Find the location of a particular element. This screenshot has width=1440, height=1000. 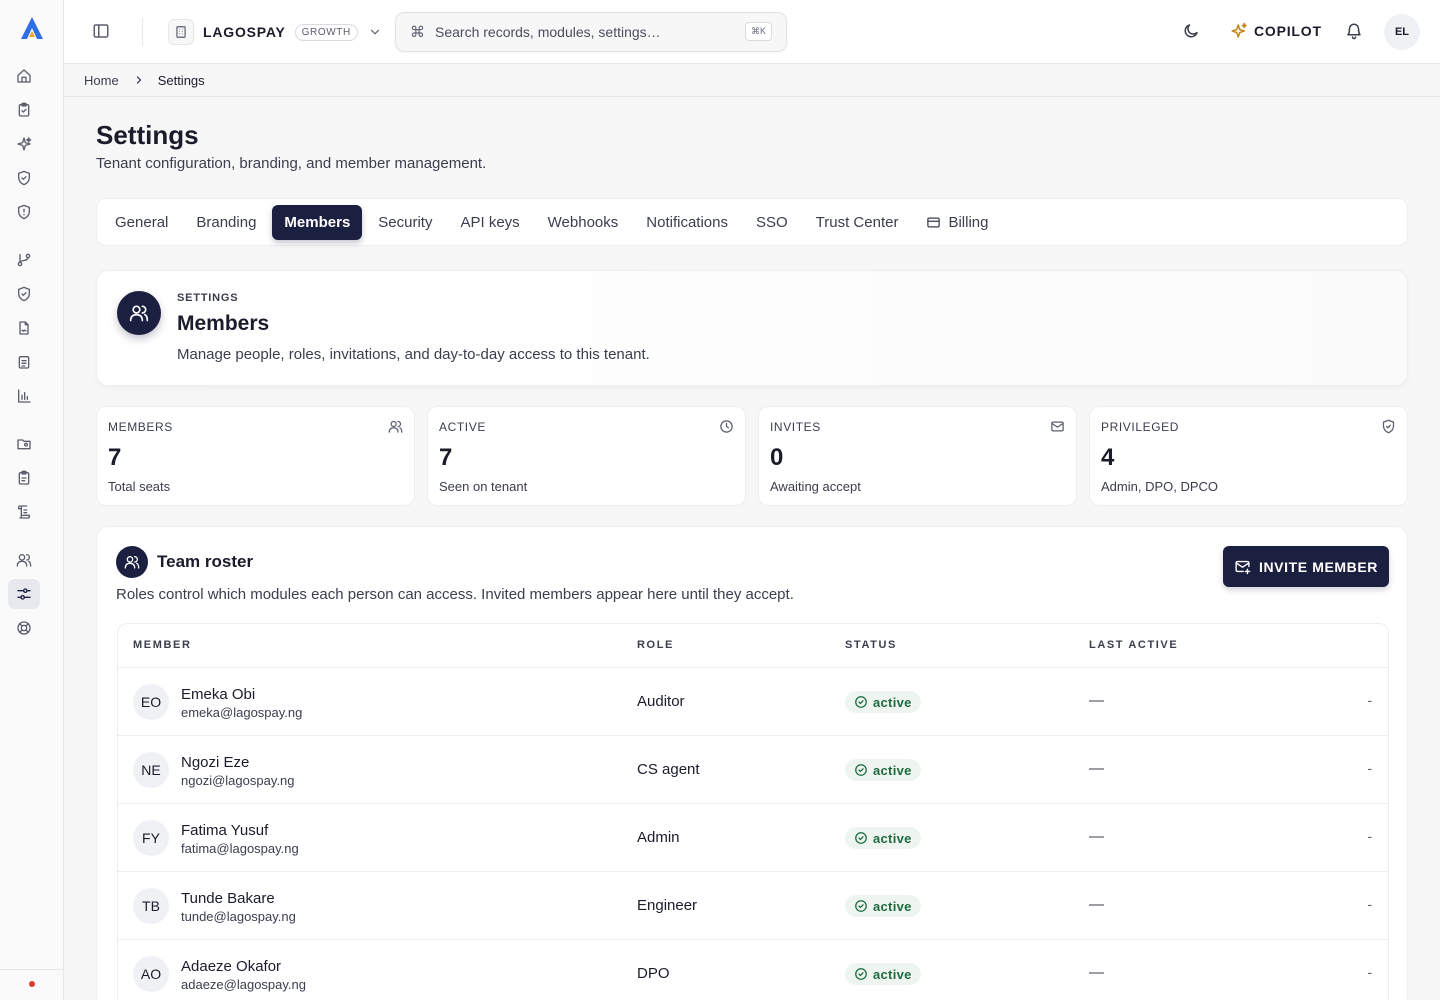

invite-member-label: INVITE MEMBER is located at coordinates (1318, 566).